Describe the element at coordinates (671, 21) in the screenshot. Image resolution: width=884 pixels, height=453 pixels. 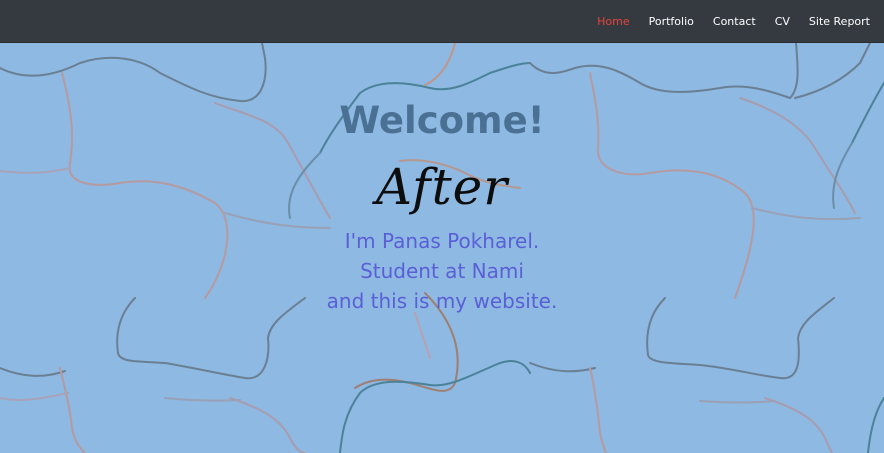
I see `nav-link-portfolio: Portfolio` at that location.